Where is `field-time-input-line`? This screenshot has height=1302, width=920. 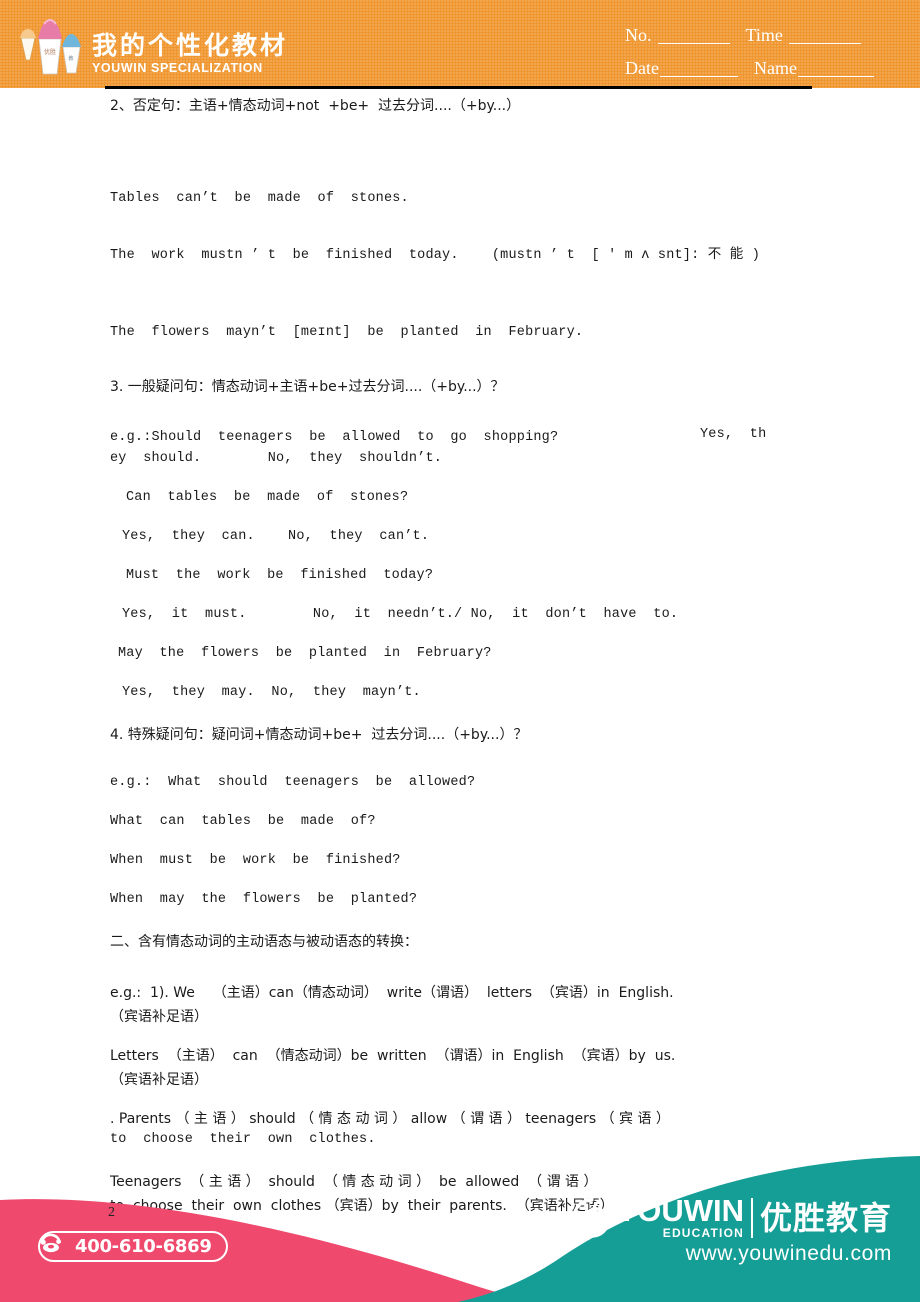 field-time-input-line is located at coordinates (824, 36).